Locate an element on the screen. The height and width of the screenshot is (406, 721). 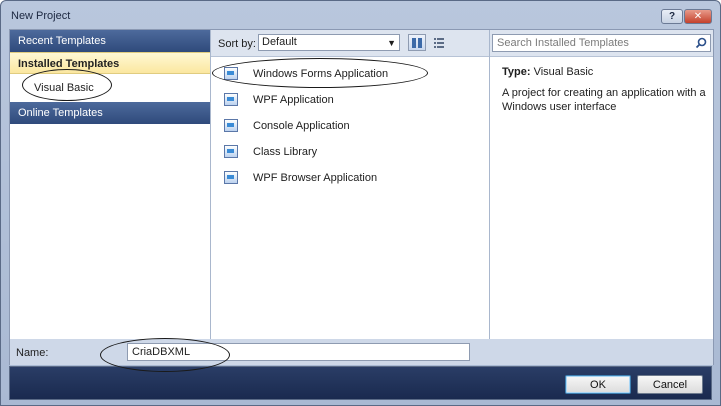
template-label: WPF Browser Application is located at coordinates (315, 178).